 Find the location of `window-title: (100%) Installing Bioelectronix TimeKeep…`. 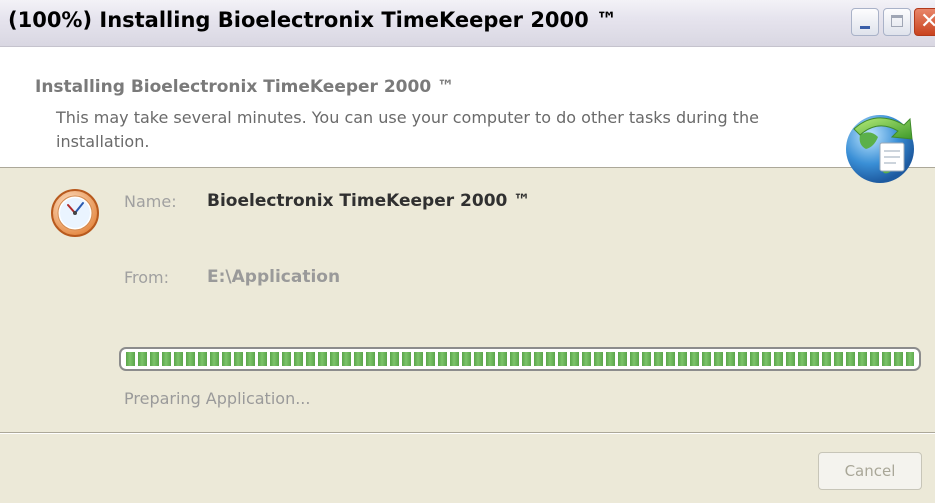

window-title: (100%) Installing Bioelectronix TimeKeep… is located at coordinates (313, 20).